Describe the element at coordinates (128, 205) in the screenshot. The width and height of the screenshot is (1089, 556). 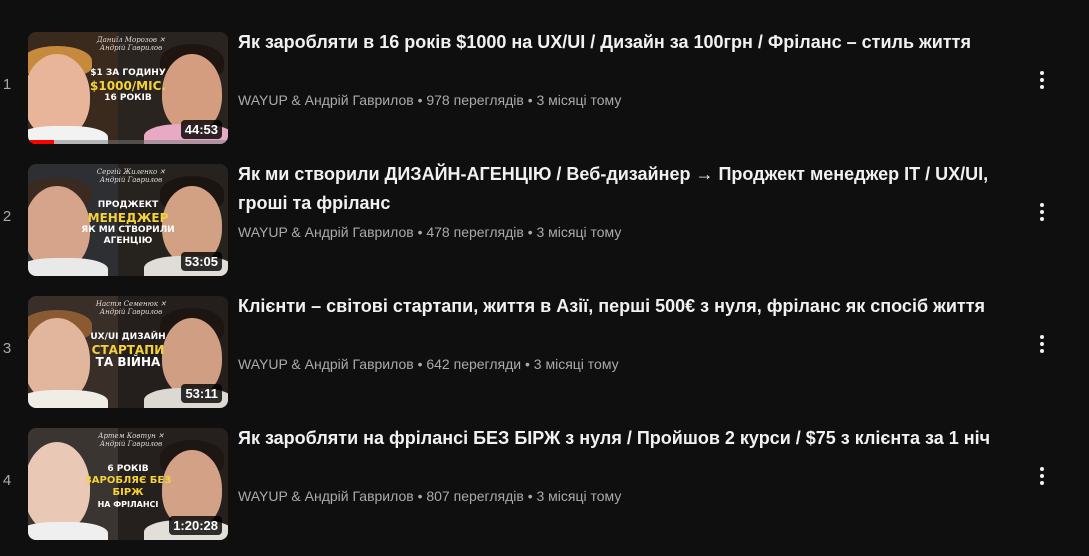
I see `thumbnail-line-1: ПРОДЖЕКТ` at that location.